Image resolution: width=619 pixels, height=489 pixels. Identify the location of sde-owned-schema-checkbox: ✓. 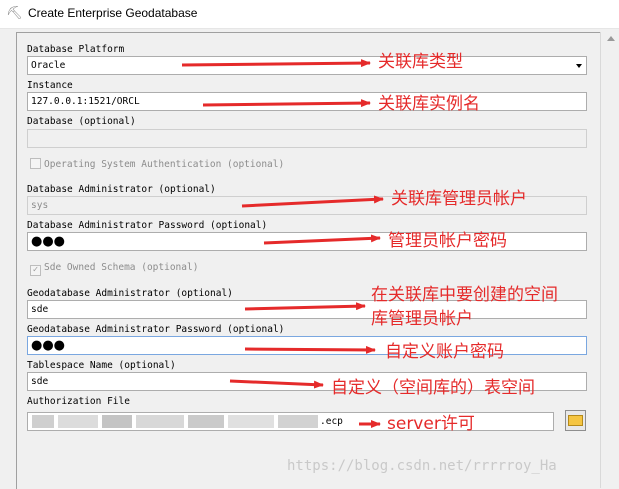
(35, 270).